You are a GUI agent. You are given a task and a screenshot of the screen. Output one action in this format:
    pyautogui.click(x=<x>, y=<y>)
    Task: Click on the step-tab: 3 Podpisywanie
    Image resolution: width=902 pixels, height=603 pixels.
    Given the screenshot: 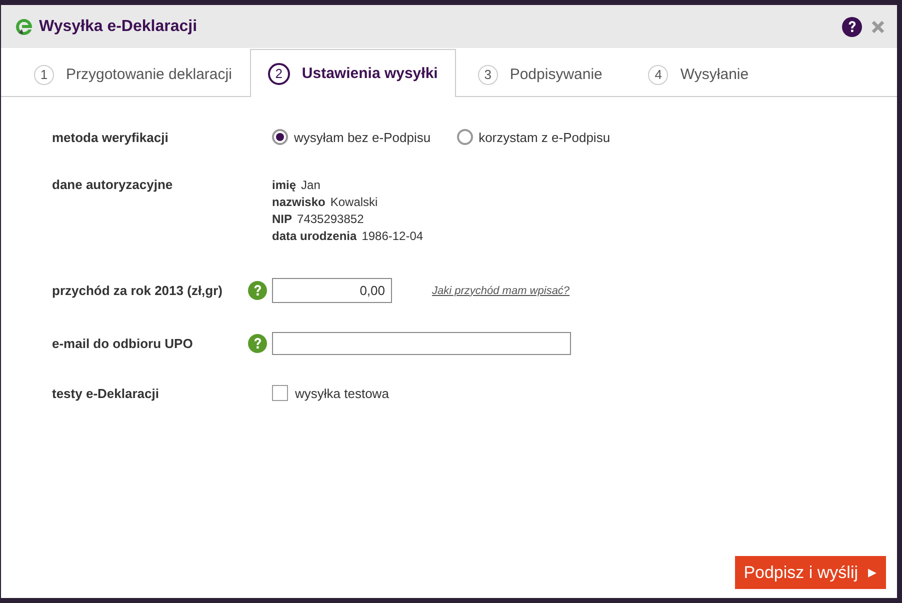 What is the action you would take?
    pyautogui.click(x=540, y=74)
    